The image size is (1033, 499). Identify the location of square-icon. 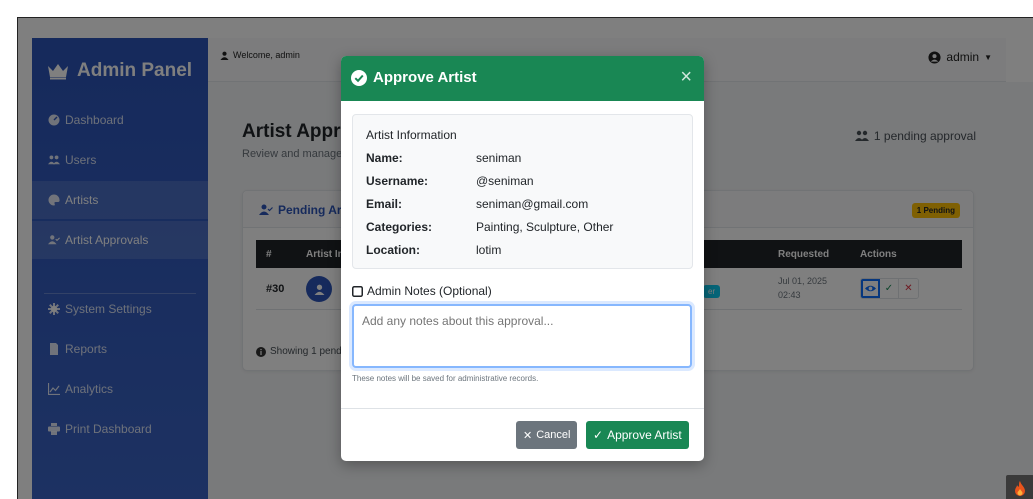
(357, 291).